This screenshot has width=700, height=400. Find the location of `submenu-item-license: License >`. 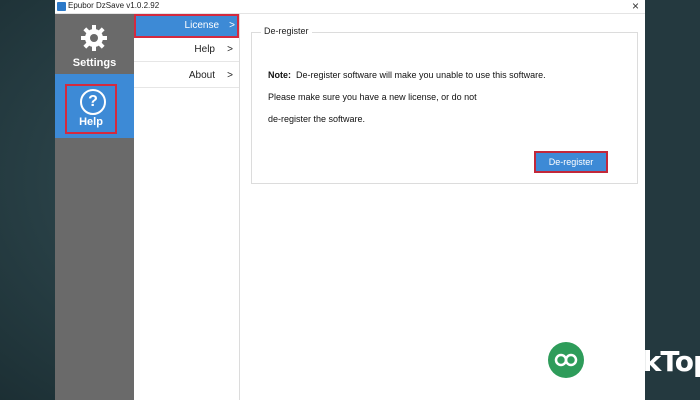

submenu-item-license: License > is located at coordinates (186, 26).